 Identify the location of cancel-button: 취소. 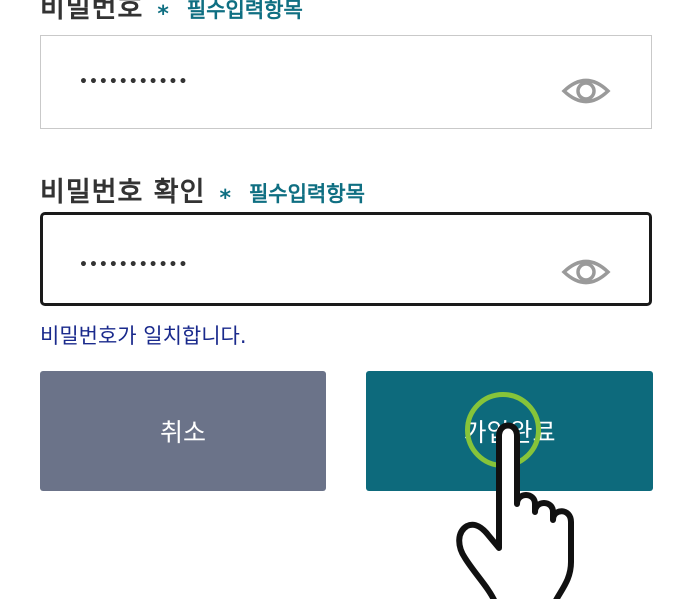
(183, 431).